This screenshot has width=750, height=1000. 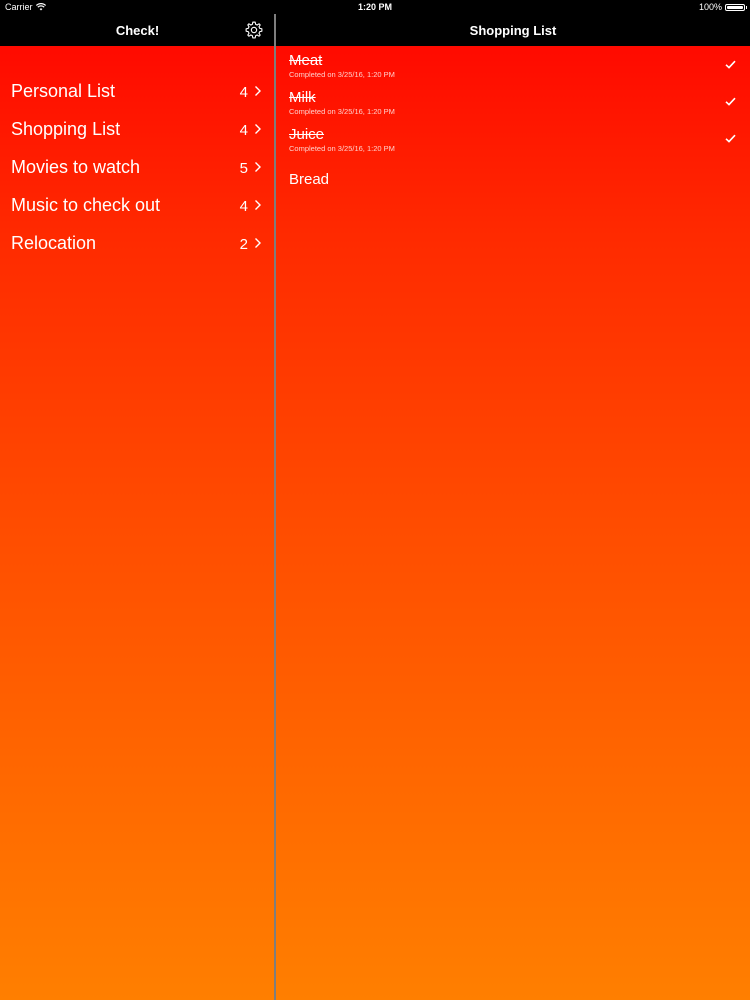 What do you see at coordinates (137, 243) in the screenshot?
I see `list-item-relocation: Relocation 2` at bounding box center [137, 243].